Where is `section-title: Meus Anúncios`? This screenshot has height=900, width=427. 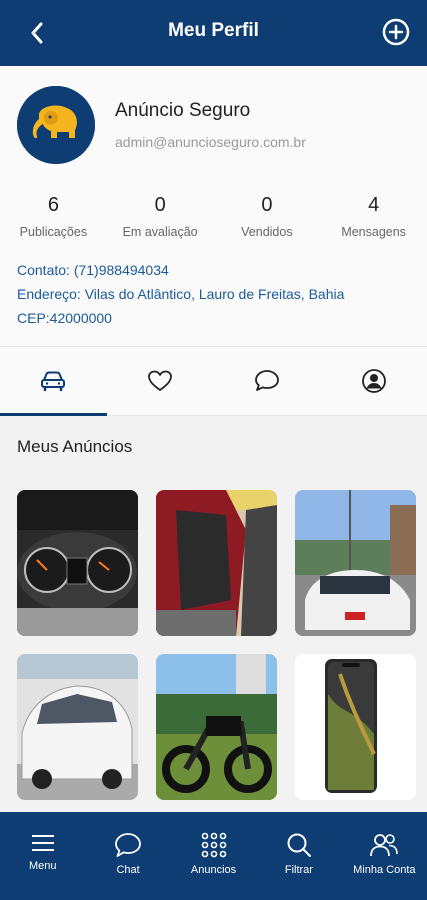 section-title: Meus Anúncios is located at coordinates (75, 446).